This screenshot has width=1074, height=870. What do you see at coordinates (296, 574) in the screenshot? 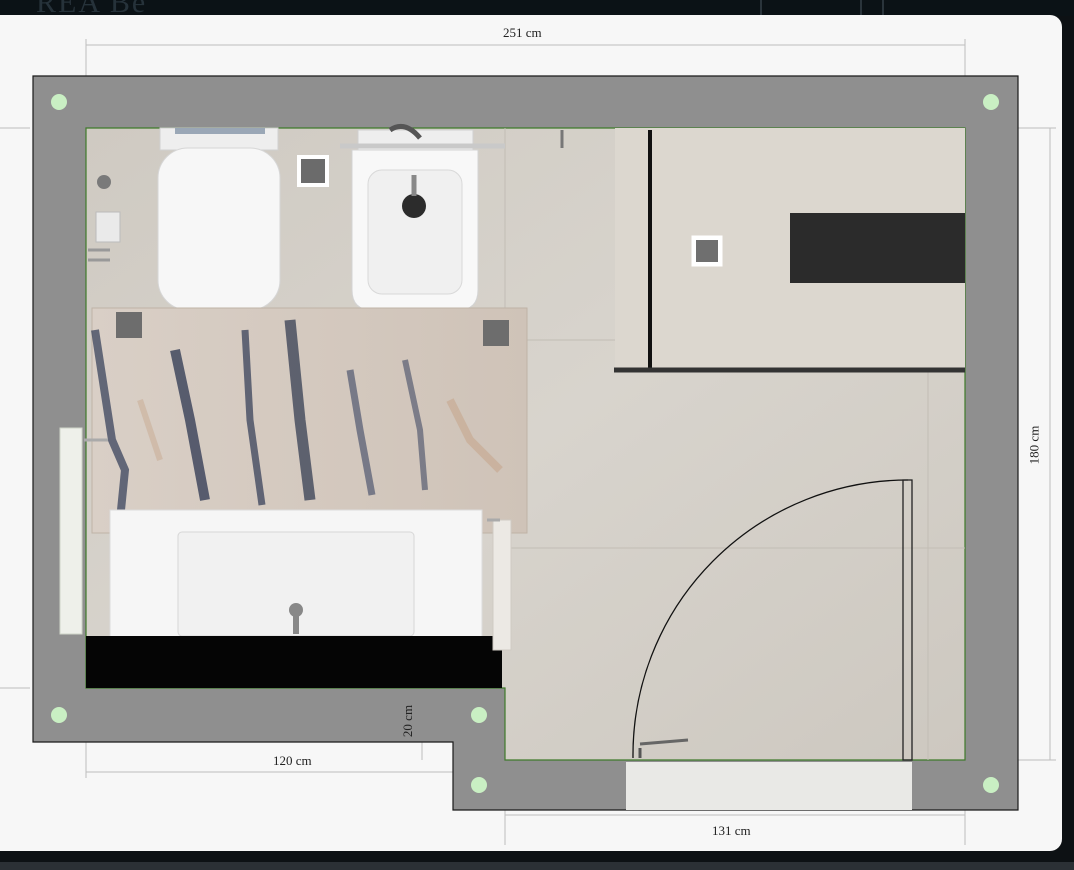
I see `vanity-sink` at bounding box center [296, 574].